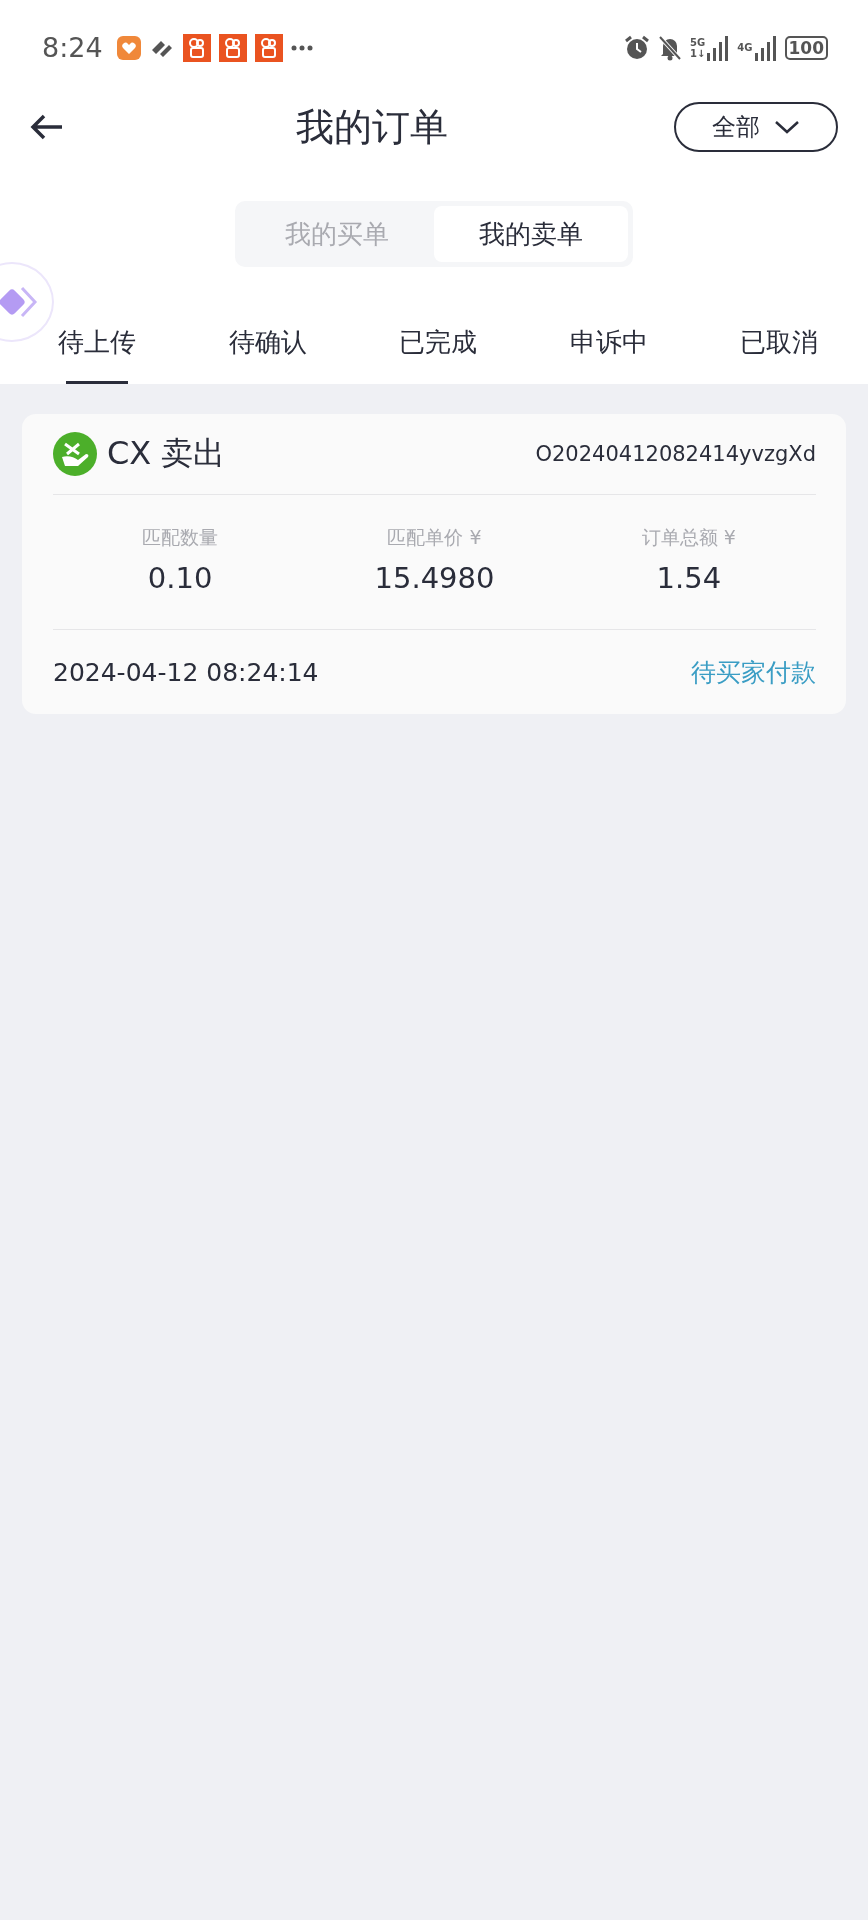  What do you see at coordinates (97, 348) in the screenshot?
I see `status-tab: 待上传` at bounding box center [97, 348].